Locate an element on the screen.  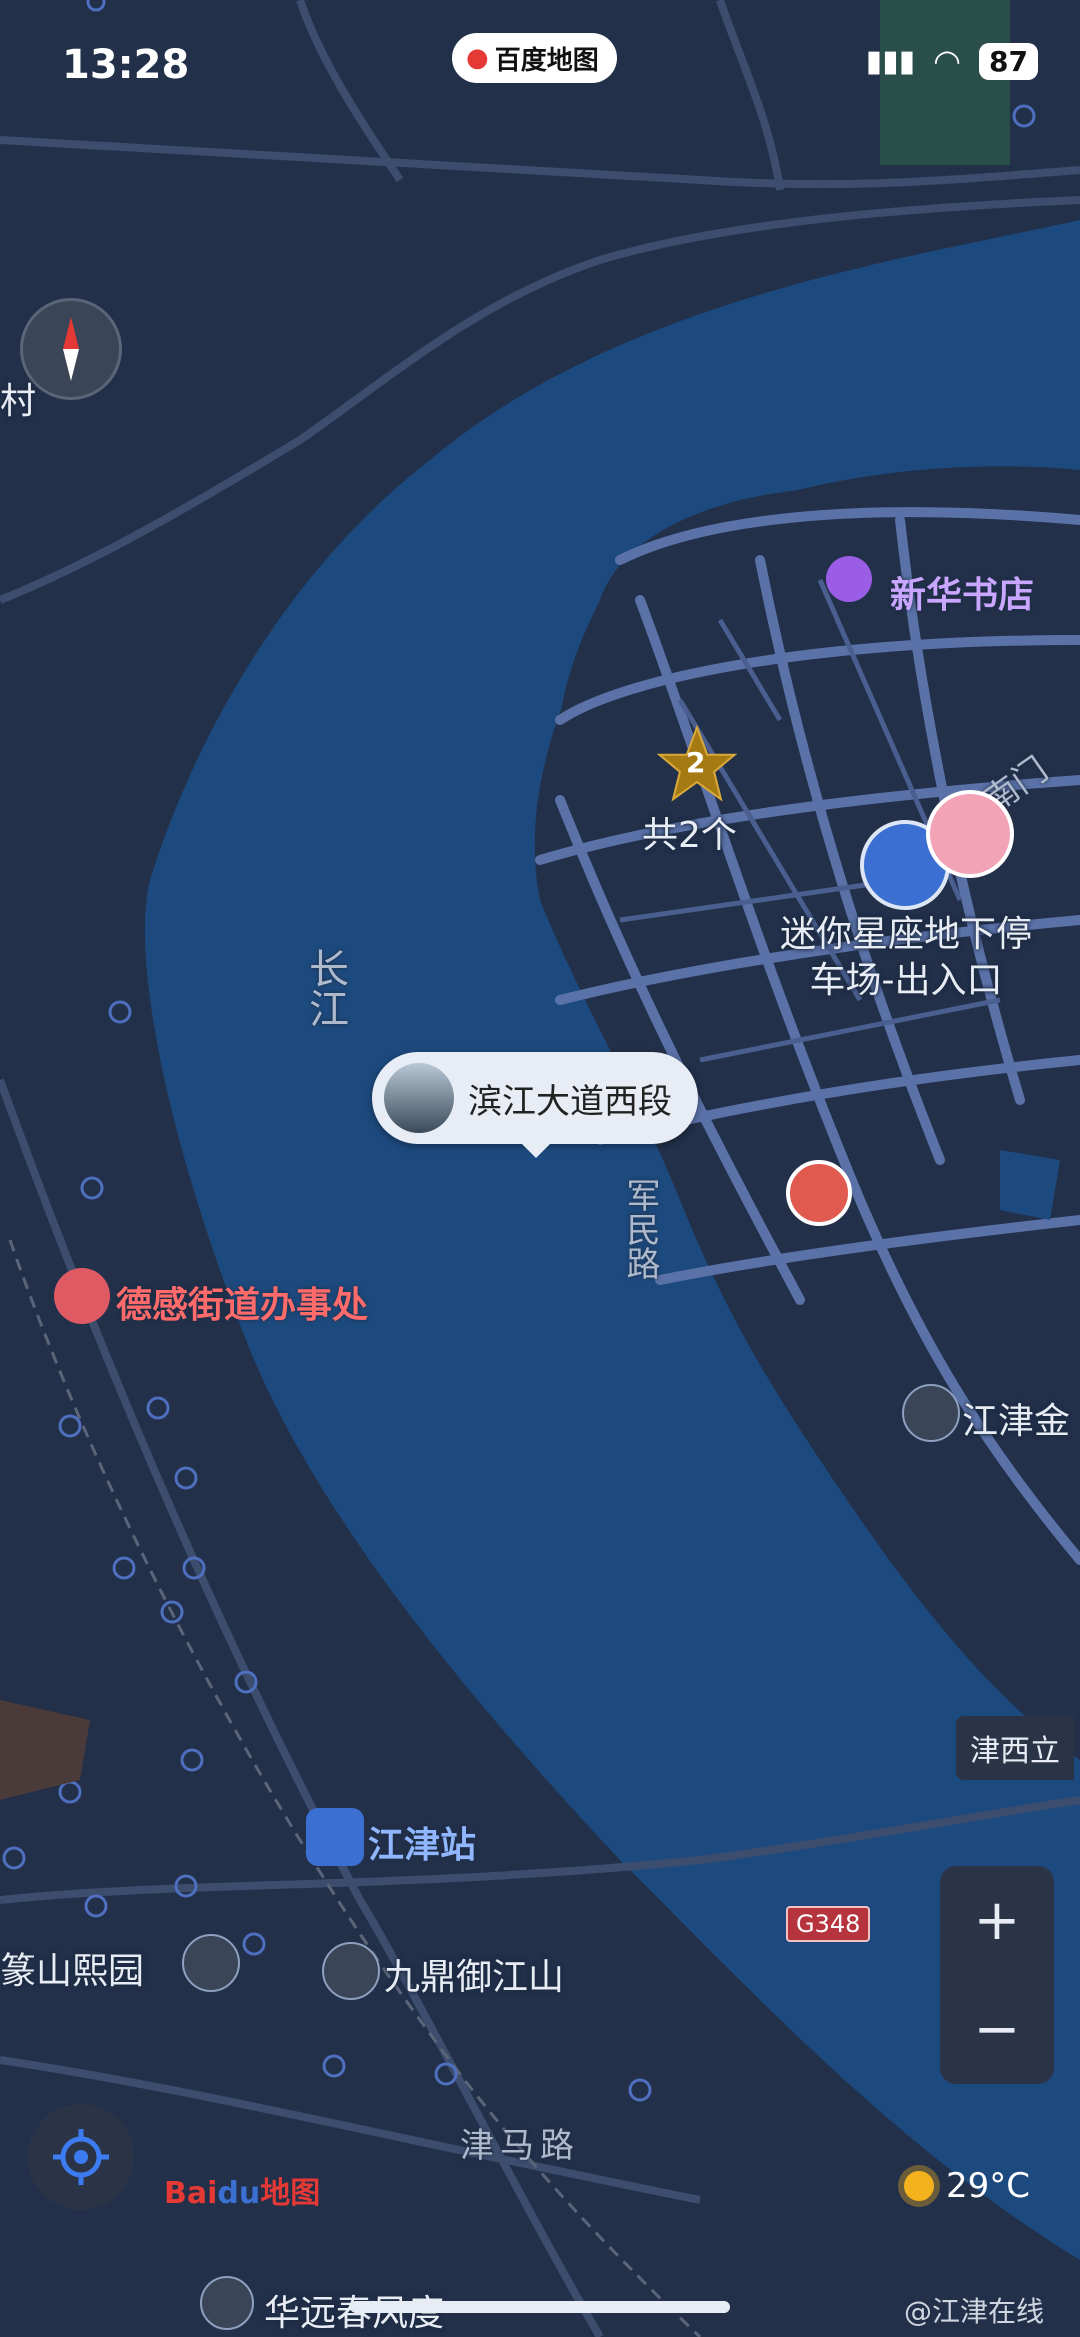
battery-indicator: 87 is located at coordinates (1008, 61).